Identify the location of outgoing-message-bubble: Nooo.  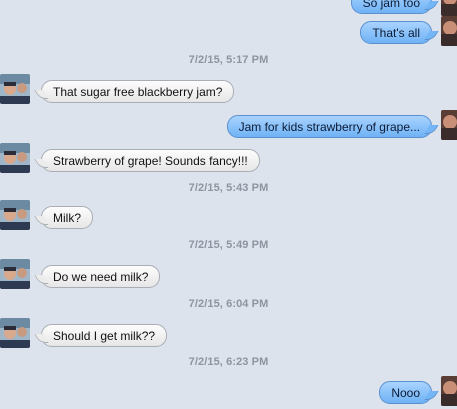
(405, 392).